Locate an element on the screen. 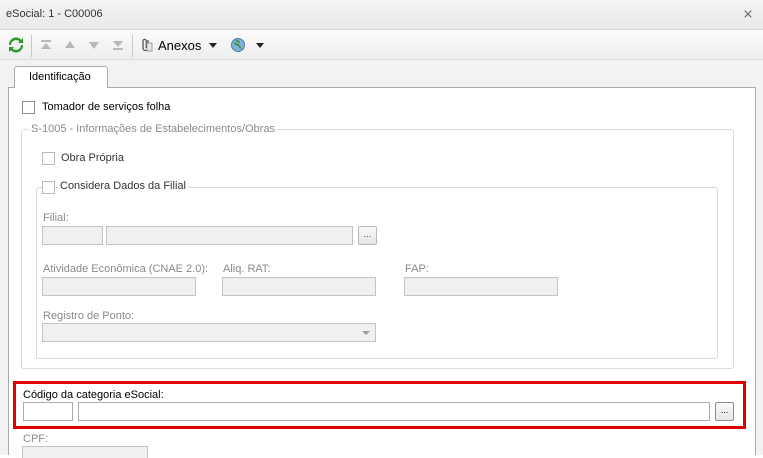  first-record-button is located at coordinates (46, 45).